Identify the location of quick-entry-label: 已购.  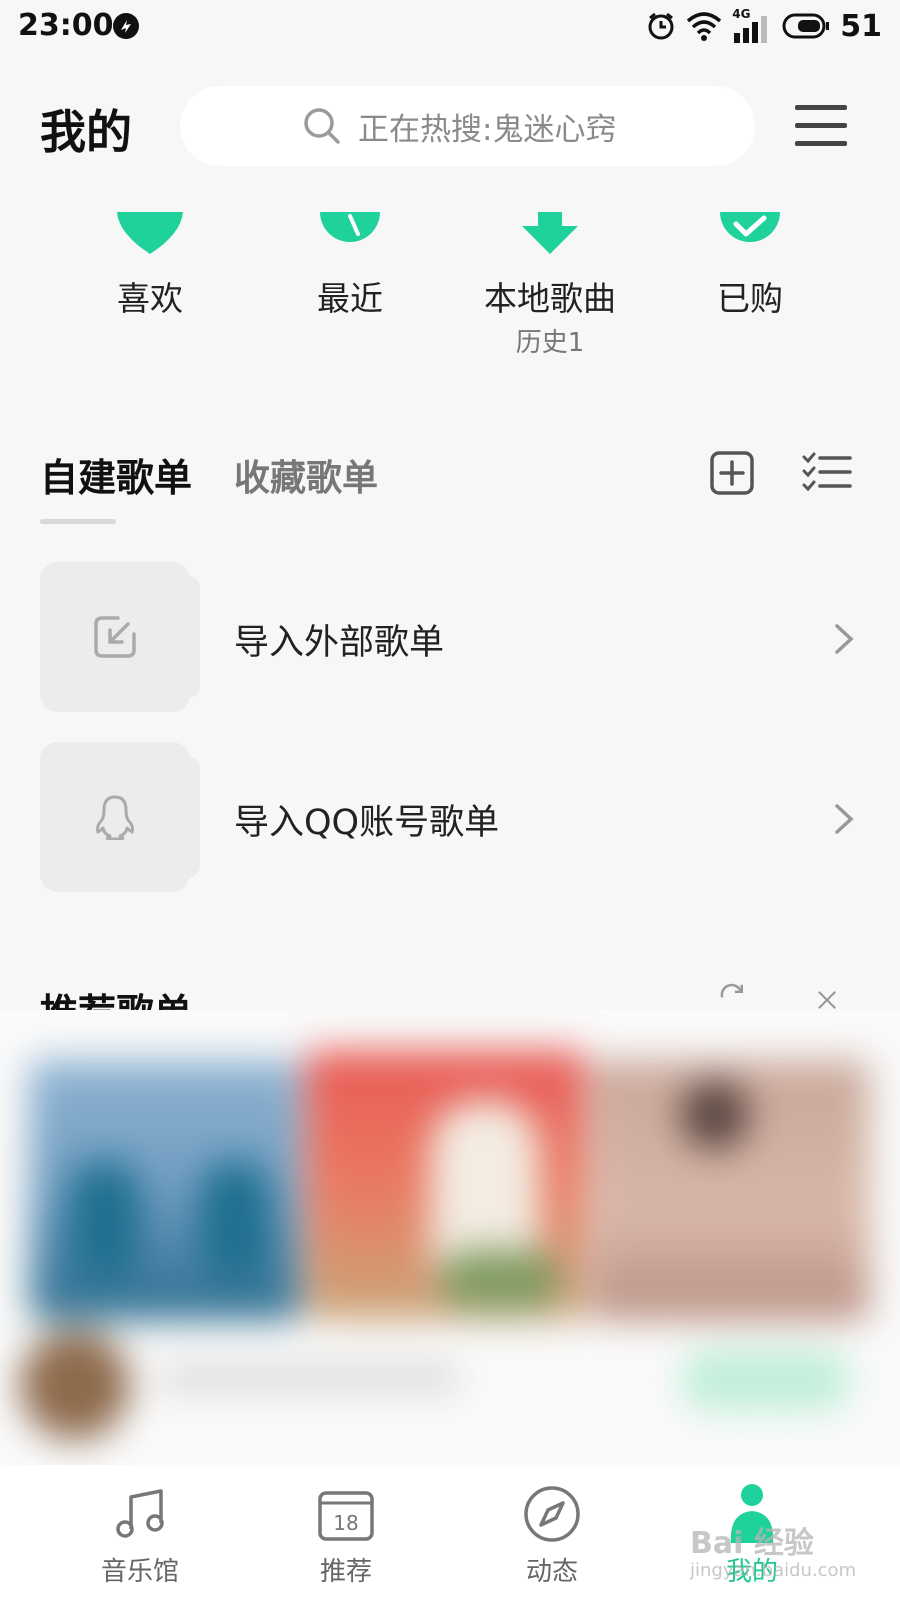
(750, 298).